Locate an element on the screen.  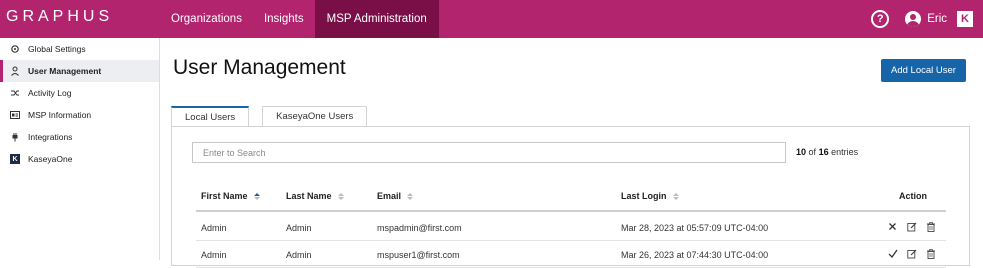
add-local-user-button: Add Local User is located at coordinates (923, 70).